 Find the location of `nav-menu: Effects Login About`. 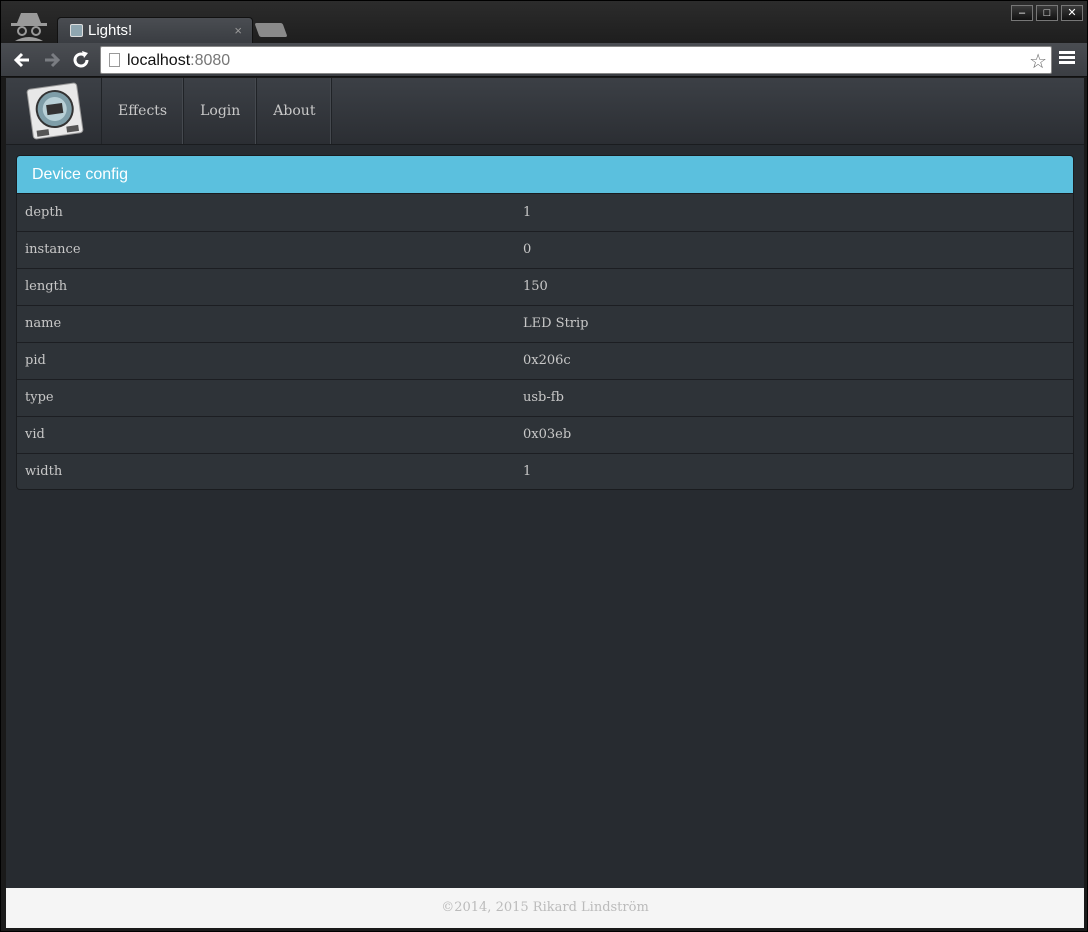

nav-menu: Effects Login About is located at coordinates (217, 111).